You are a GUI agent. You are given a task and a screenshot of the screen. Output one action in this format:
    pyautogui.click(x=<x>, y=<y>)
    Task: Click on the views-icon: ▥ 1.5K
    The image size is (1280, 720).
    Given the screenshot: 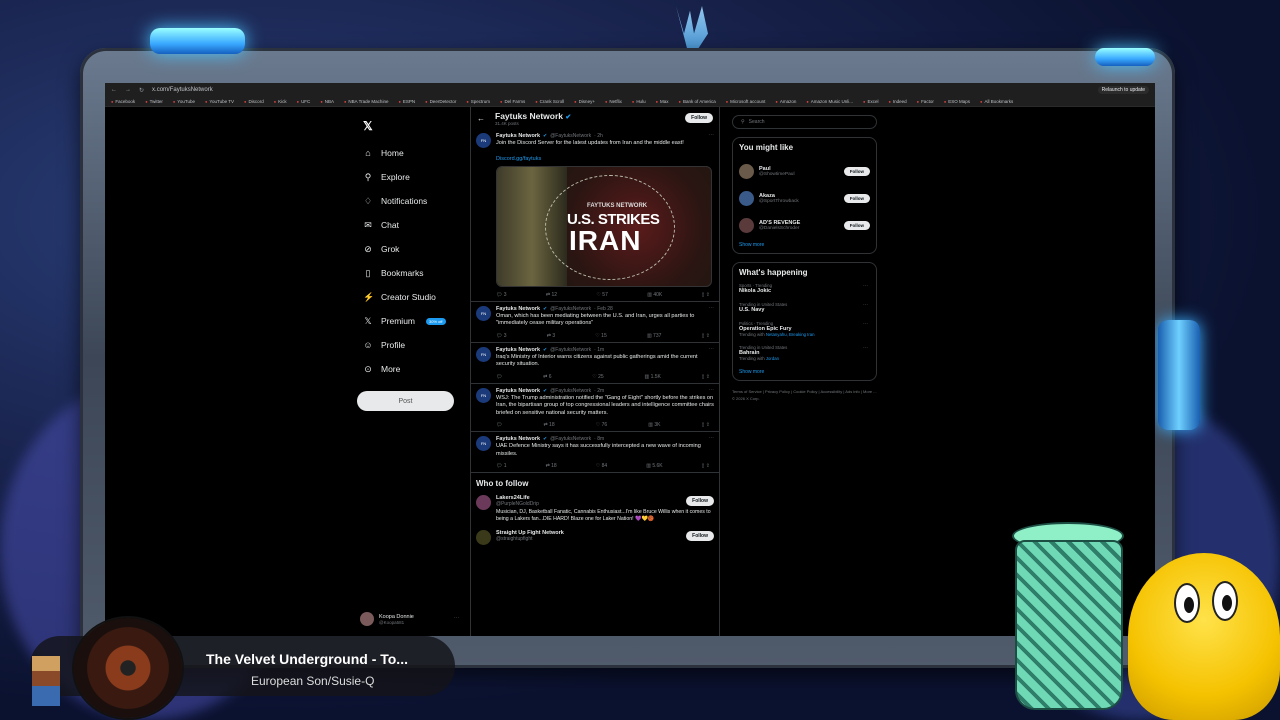 What is the action you would take?
    pyautogui.click(x=652, y=377)
    